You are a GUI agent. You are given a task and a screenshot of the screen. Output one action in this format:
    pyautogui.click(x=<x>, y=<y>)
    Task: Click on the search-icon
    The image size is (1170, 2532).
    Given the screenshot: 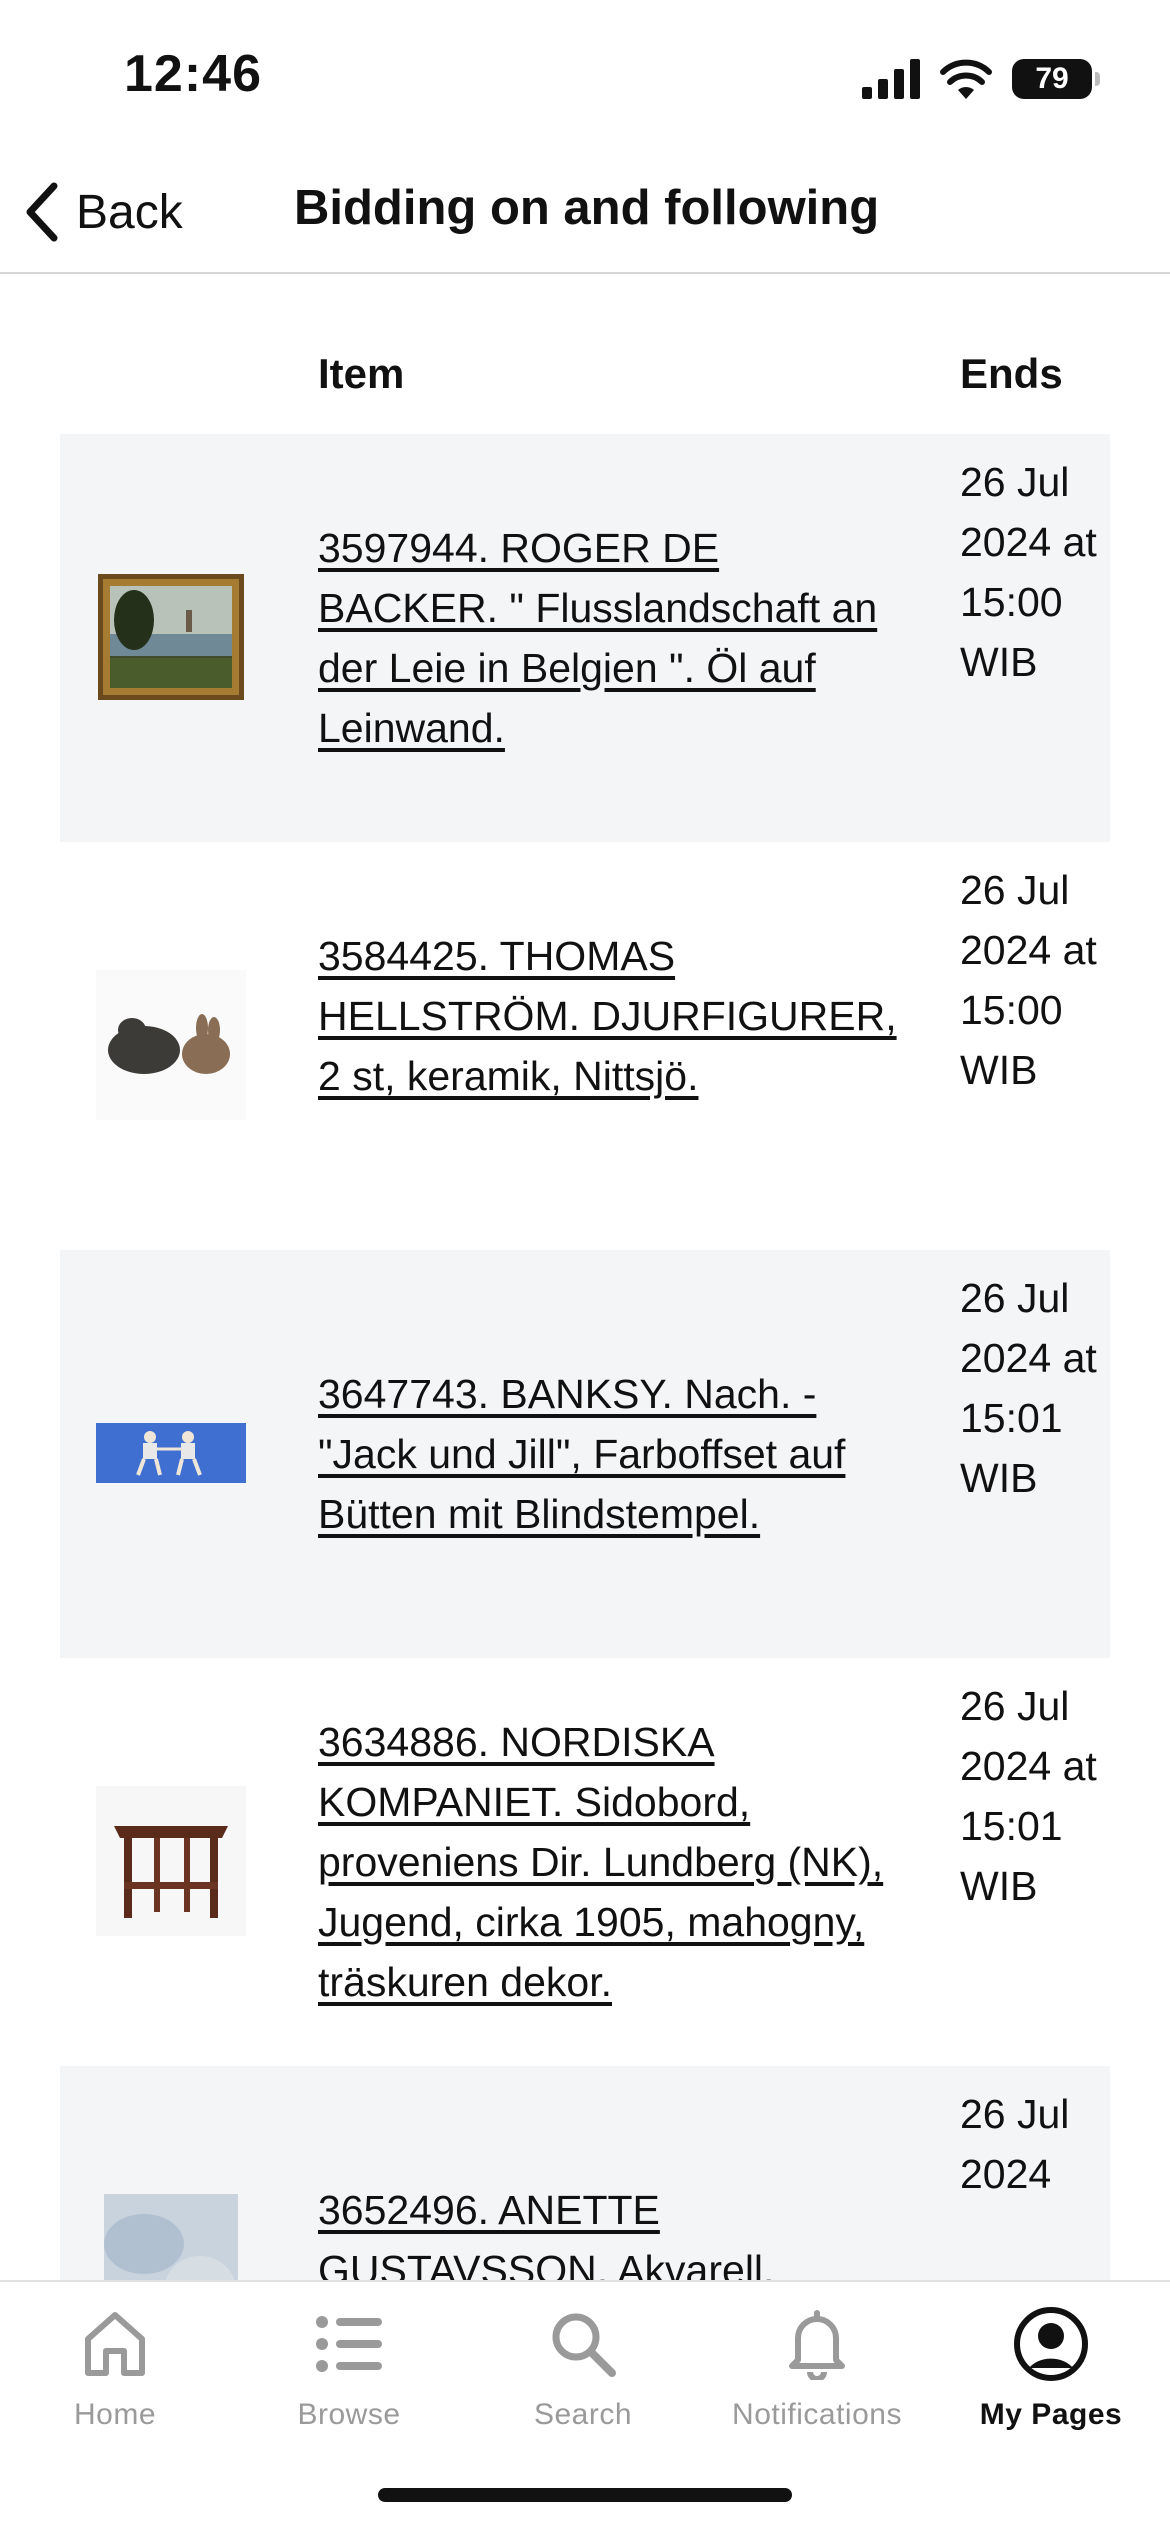 What is the action you would take?
    pyautogui.click(x=583, y=2344)
    